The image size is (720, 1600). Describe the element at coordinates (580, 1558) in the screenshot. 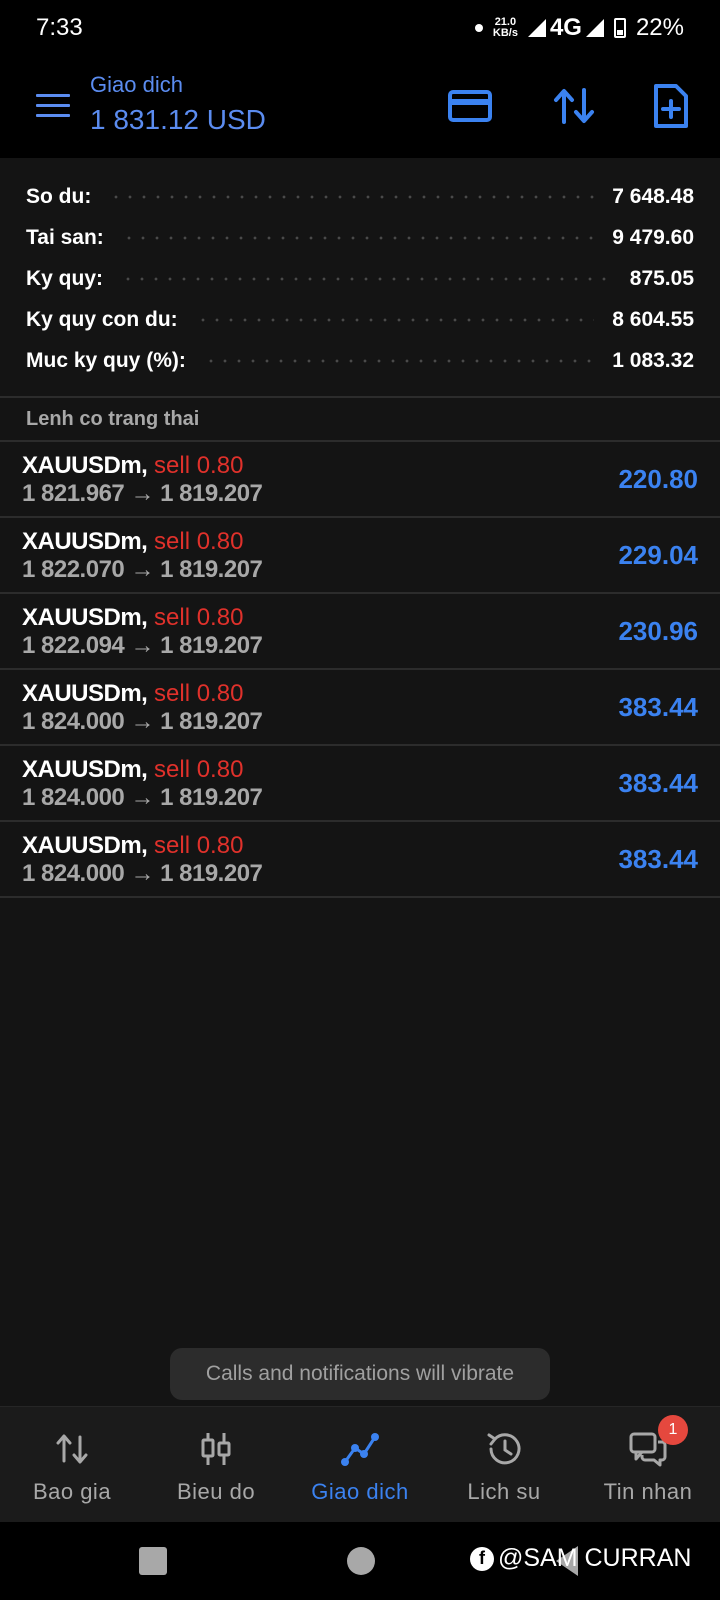

I see `watermark: f @SAM CURRAN` at that location.